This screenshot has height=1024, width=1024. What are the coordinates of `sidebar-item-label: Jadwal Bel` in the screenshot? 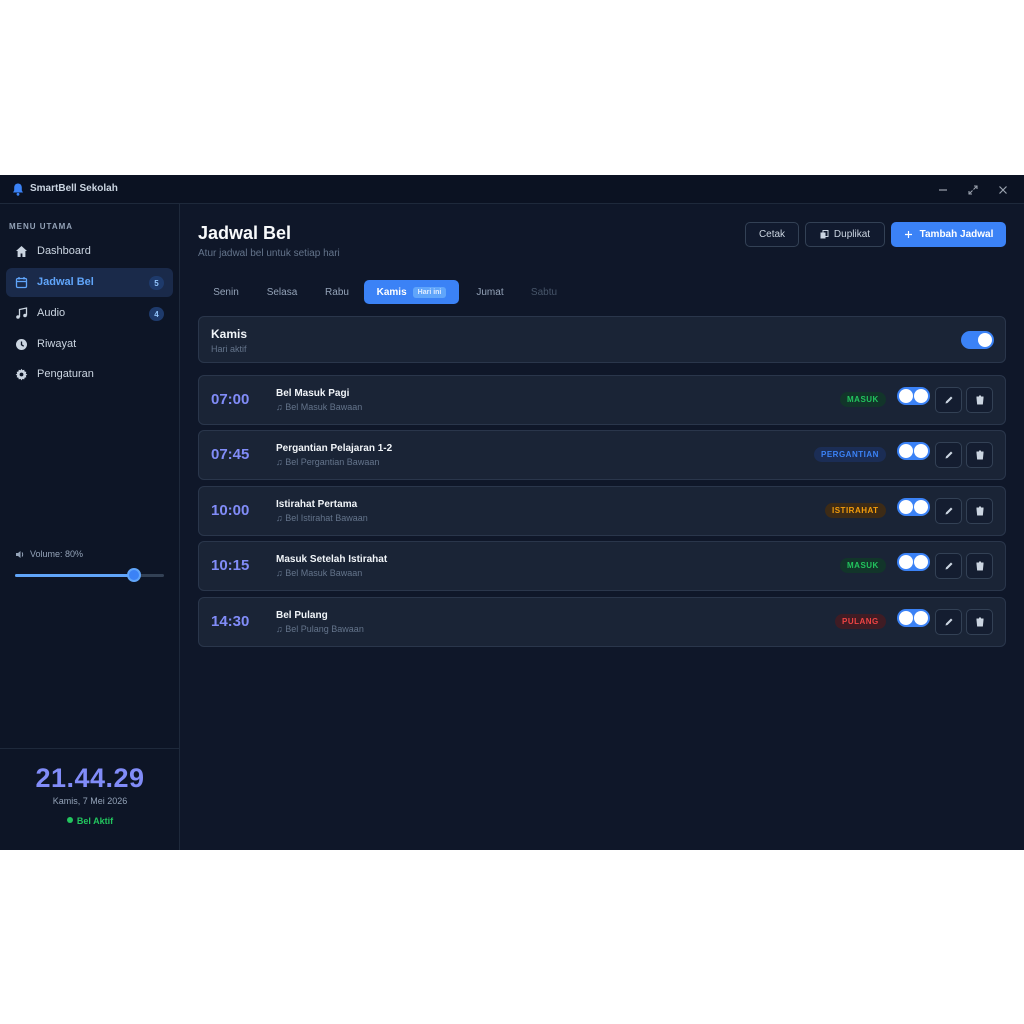 It's located at (65, 282).